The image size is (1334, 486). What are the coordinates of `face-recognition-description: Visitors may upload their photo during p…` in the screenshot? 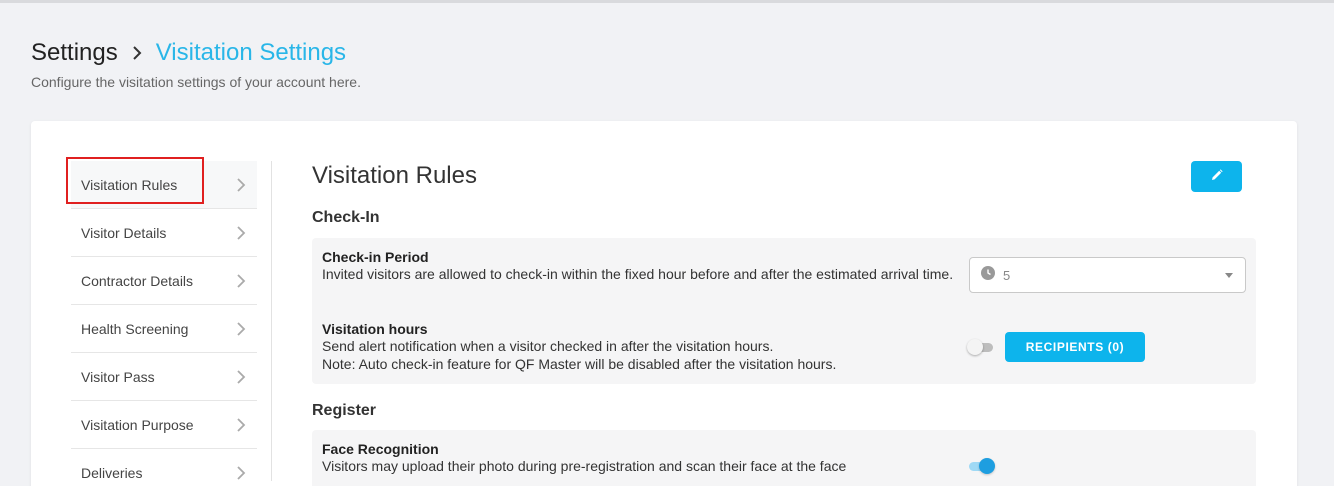 It's located at (584, 466).